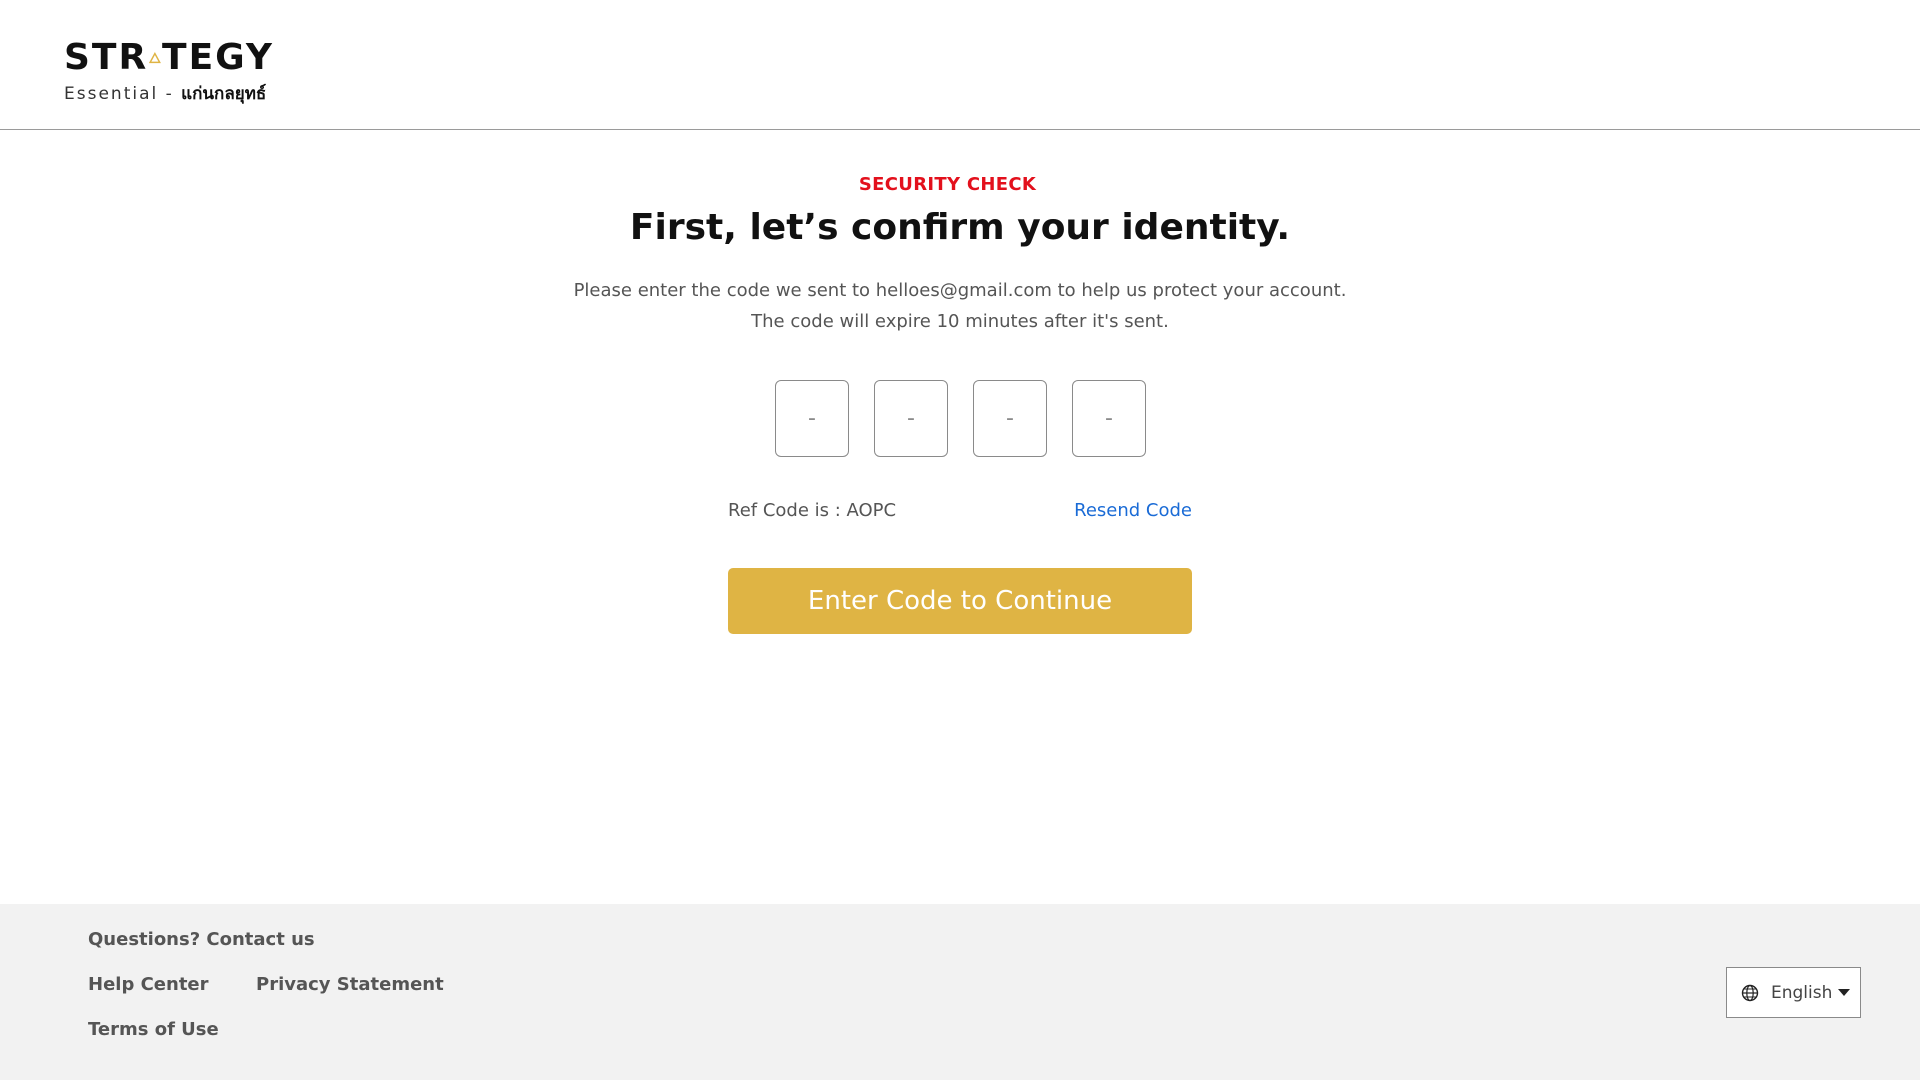 Image resolution: width=1920 pixels, height=1080 pixels. What do you see at coordinates (960, 513) in the screenshot?
I see `ref-code-row: Ref Code is : AOPC Resend Code` at bounding box center [960, 513].